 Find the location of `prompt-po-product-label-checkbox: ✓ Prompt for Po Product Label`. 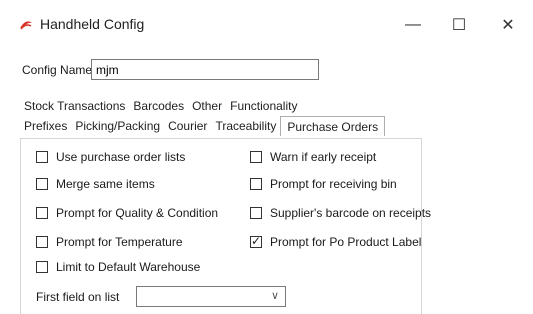

prompt-po-product-label-checkbox: ✓ Prompt for Po Product Label is located at coordinates (336, 241).